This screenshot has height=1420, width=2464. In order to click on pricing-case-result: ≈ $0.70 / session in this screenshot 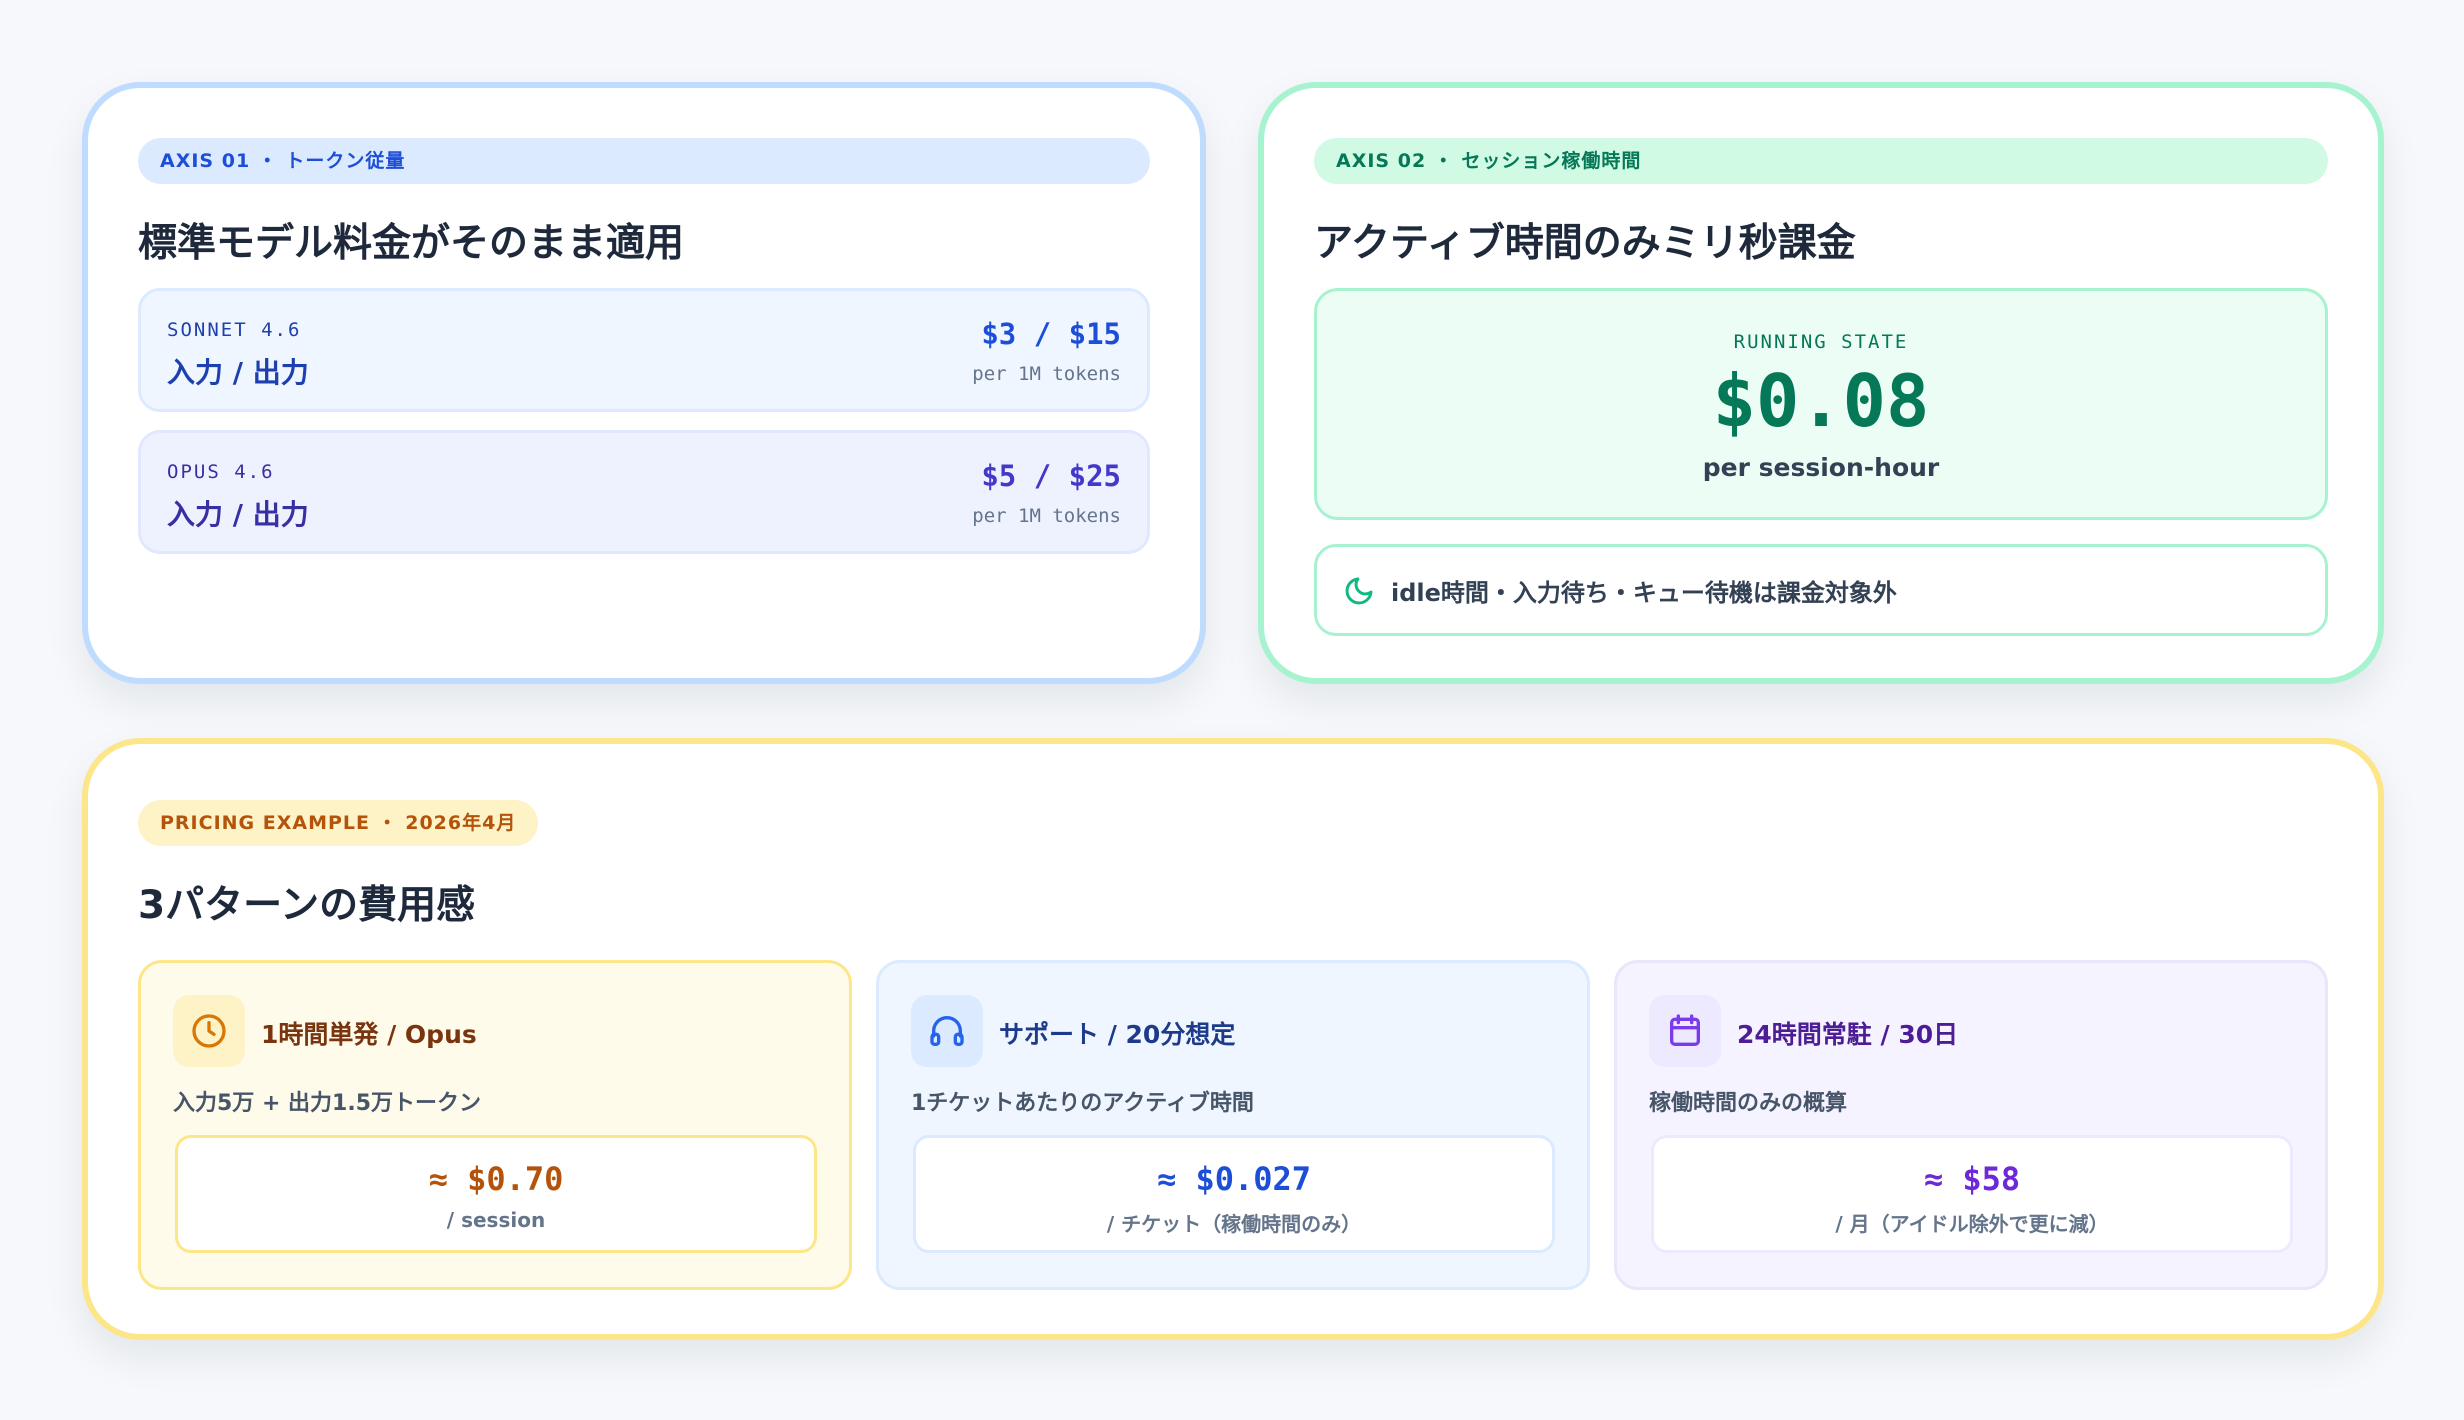, I will do `click(496, 1194)`.